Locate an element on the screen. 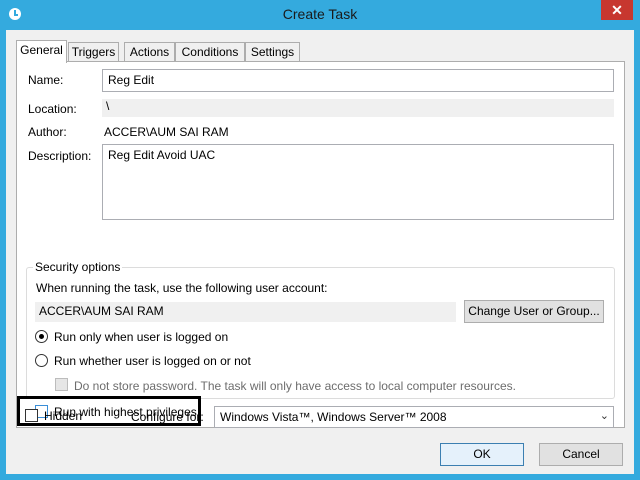 The image size is (640, 480). tab-settings: Settings is located at coordinates (272, 52).